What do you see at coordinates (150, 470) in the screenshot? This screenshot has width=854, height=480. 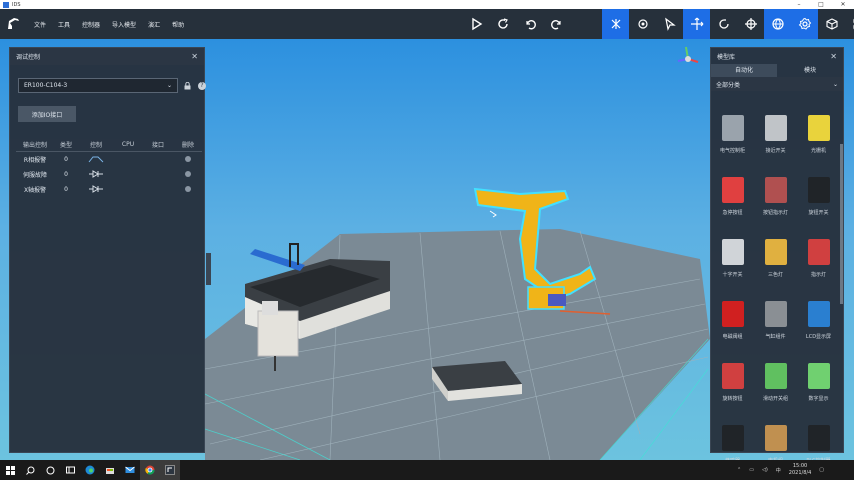 I see `chrome-icon` at bounding box center [150, 470].